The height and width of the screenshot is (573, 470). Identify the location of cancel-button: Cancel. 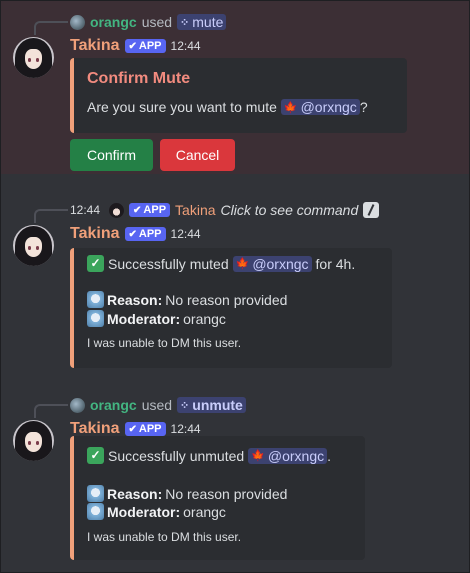
(197, 155).